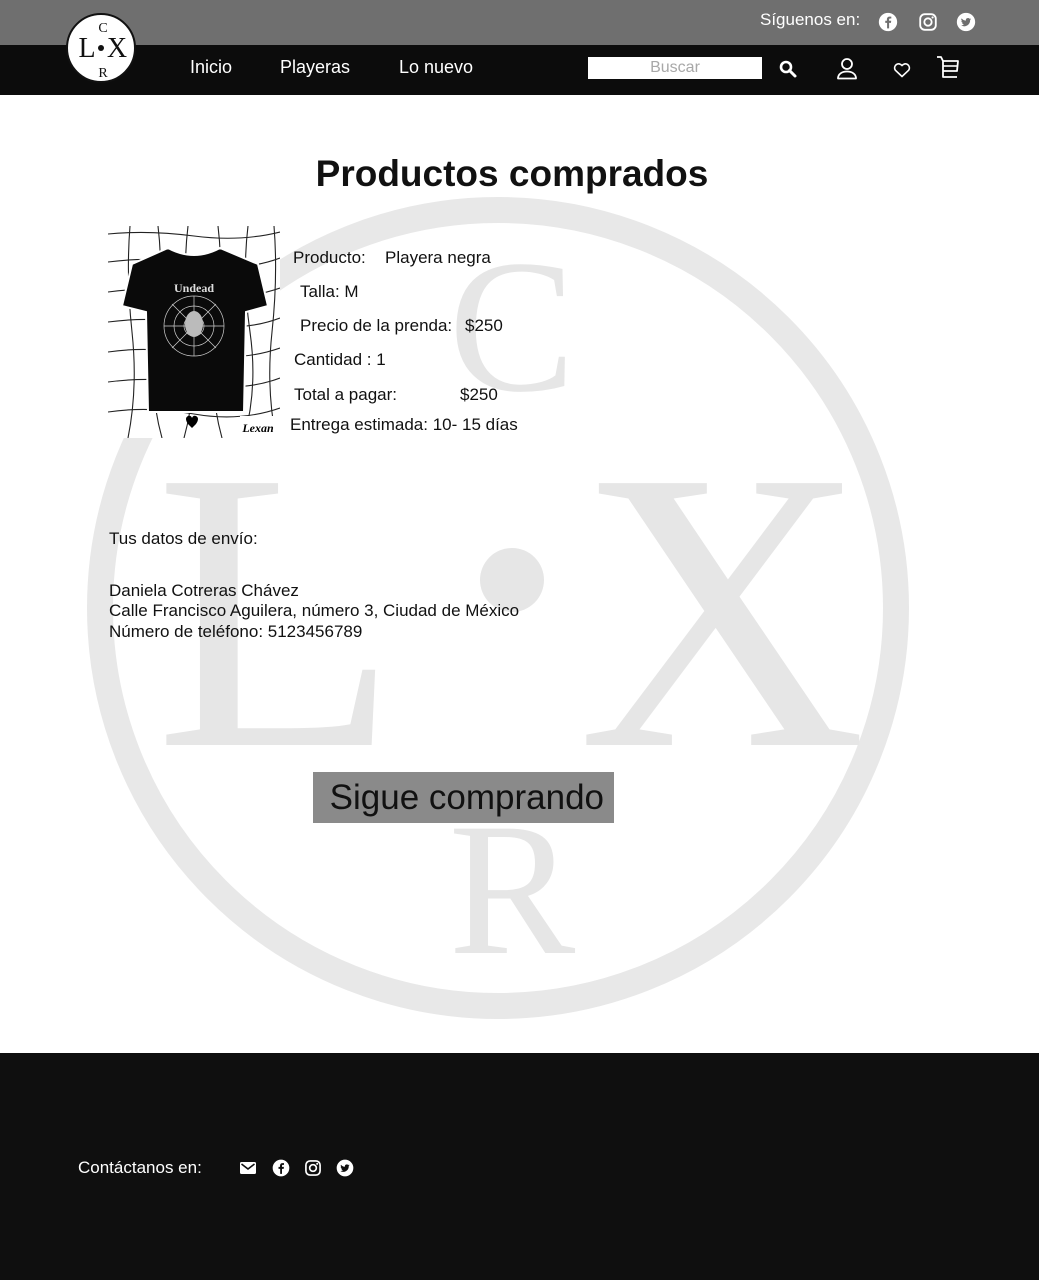 The height and width of the screenshot is (1280, 1039). I want to click on search-icon, so click(788, 69).